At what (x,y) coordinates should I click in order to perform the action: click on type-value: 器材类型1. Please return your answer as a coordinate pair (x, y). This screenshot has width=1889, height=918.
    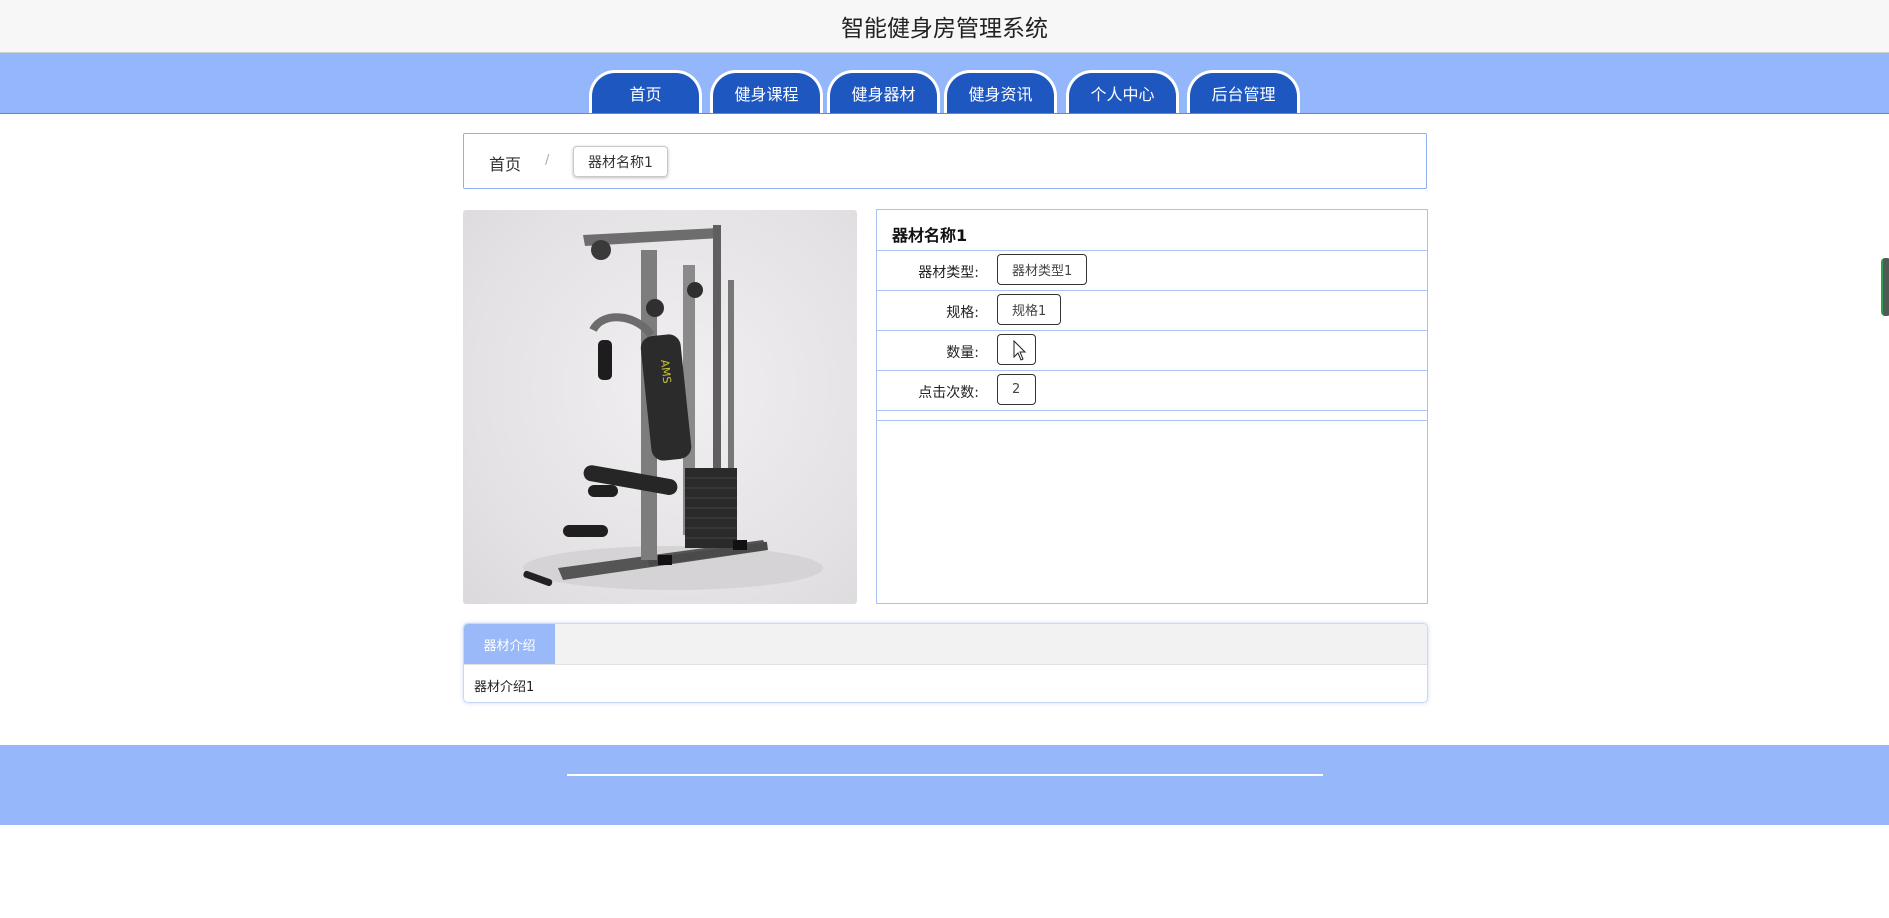
    Looking at the image, I should click on (1042, 269).